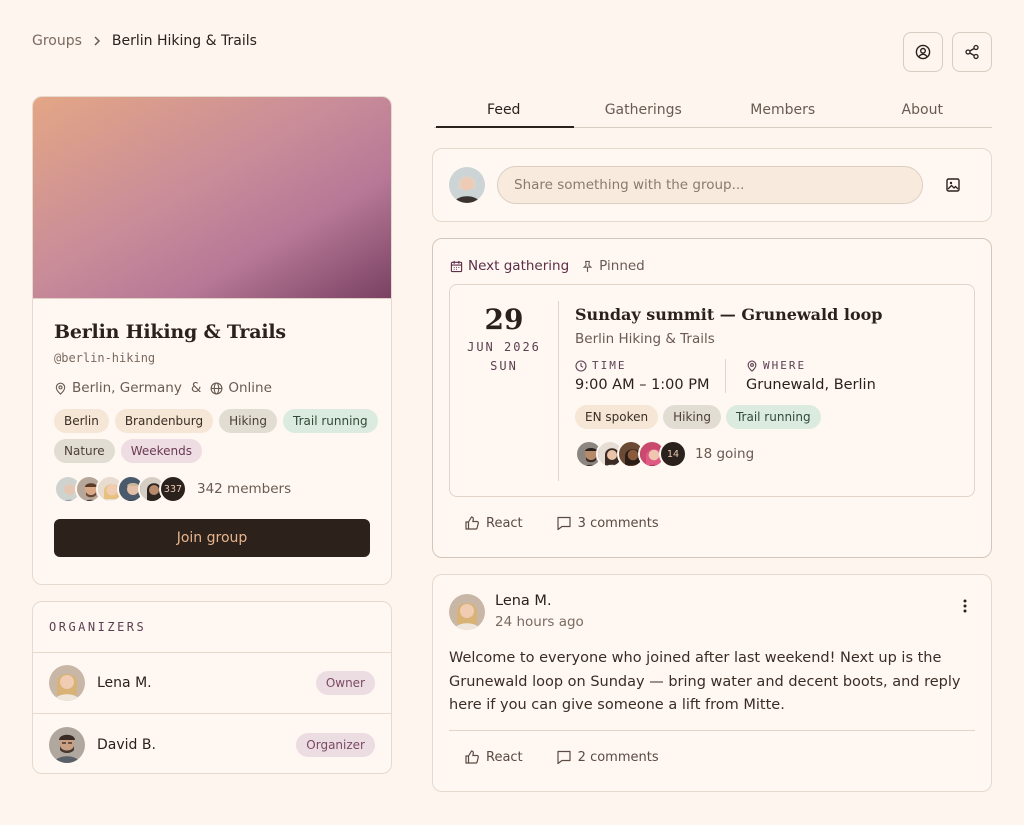 This screenshot has width=1024, height=825. What do you see at coordinates (523, 601) in the screenshot?
I see `post-author: Lena M.` at bounding box center [523, 601].